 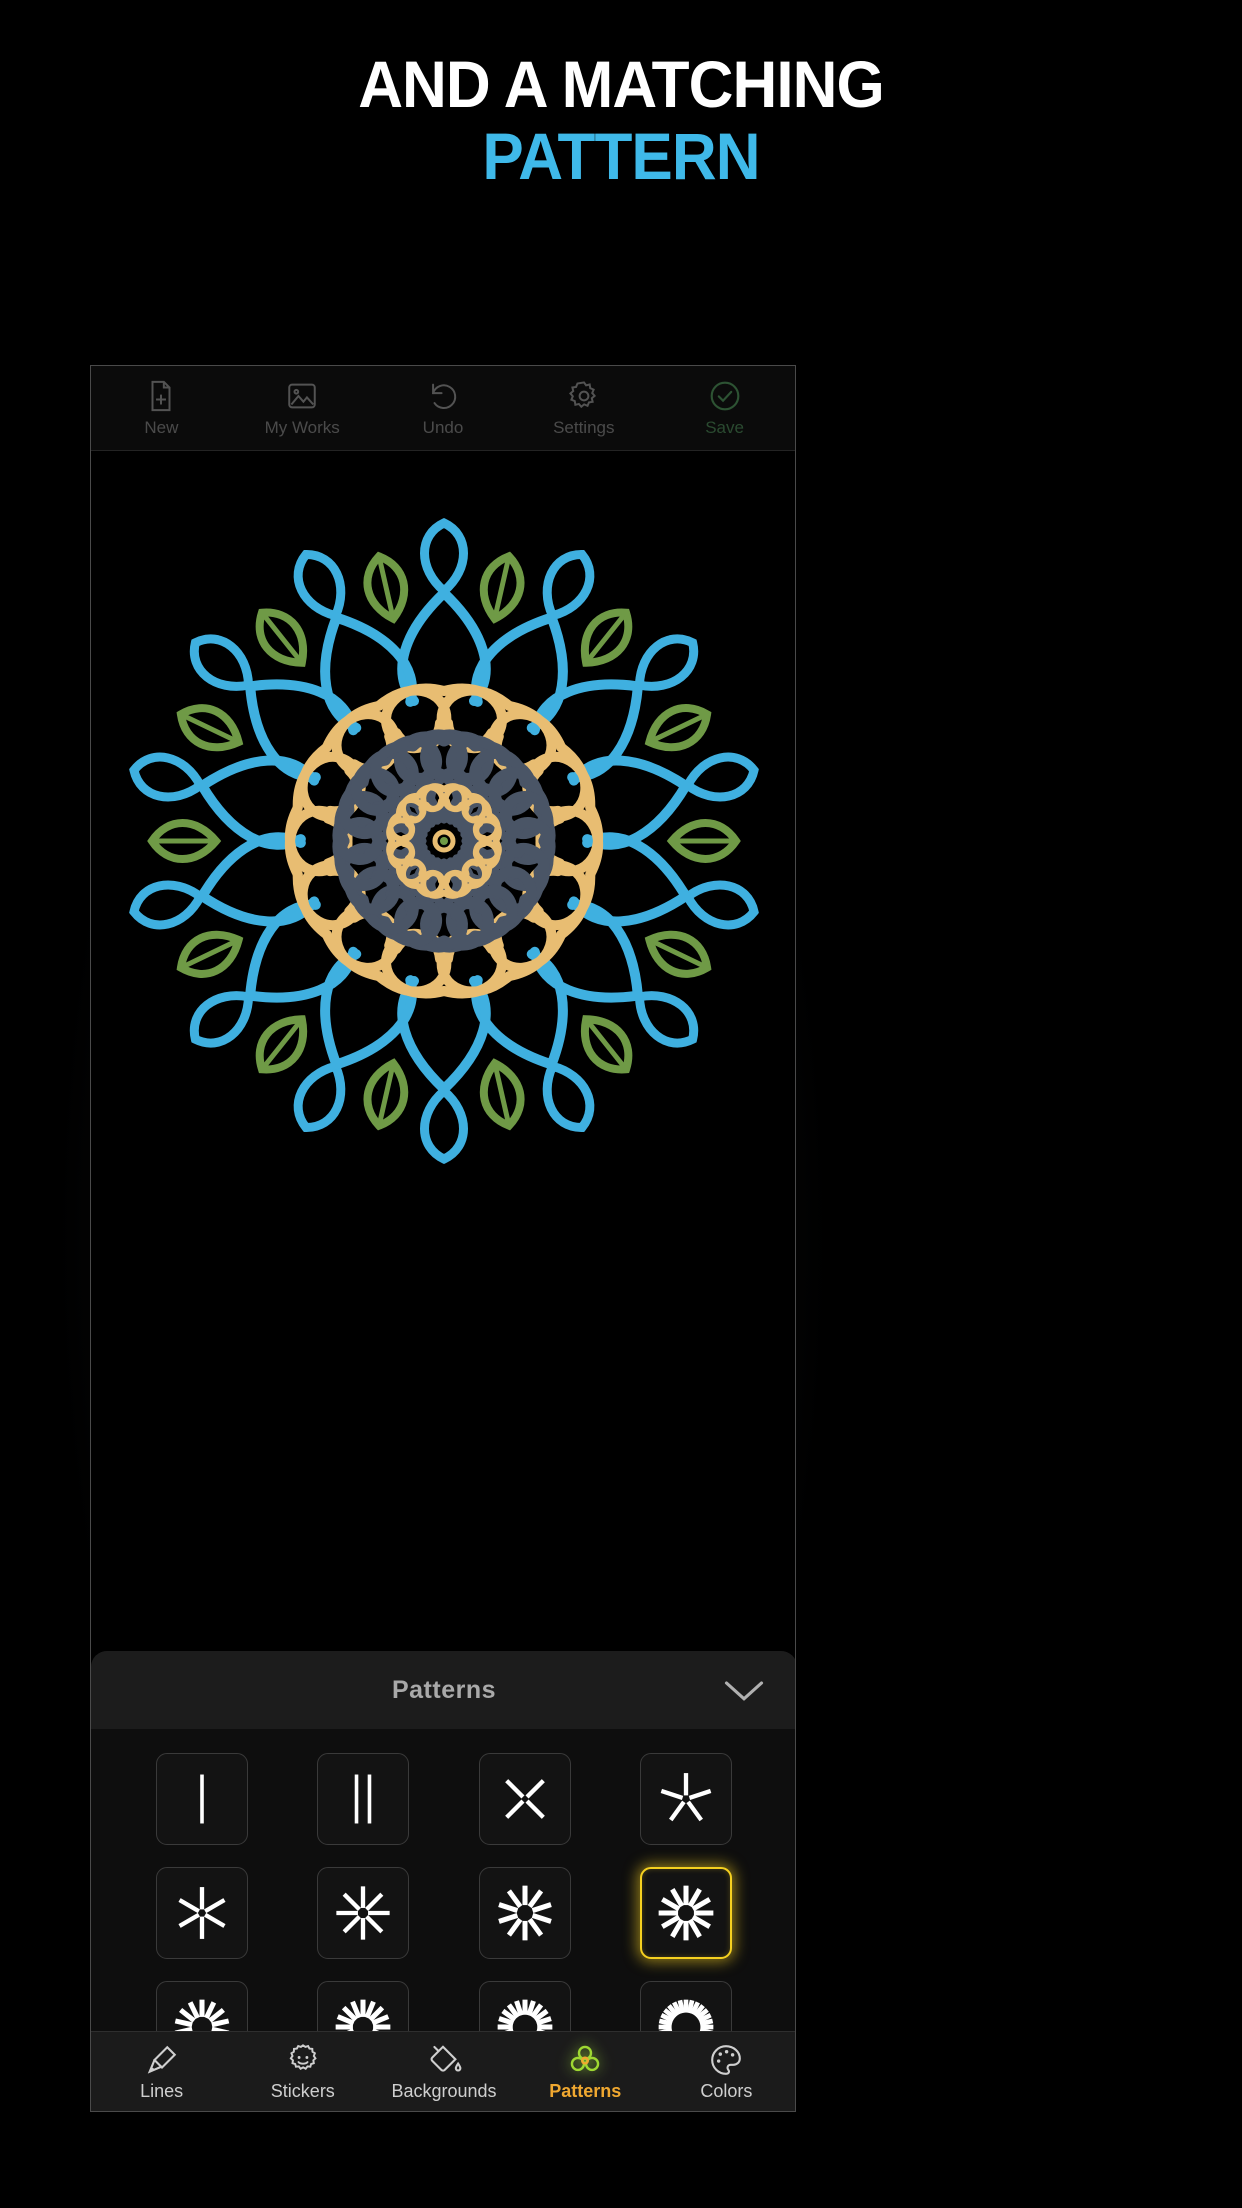 I want to click on undo-arrow-icon, so click(x=443, y=396).